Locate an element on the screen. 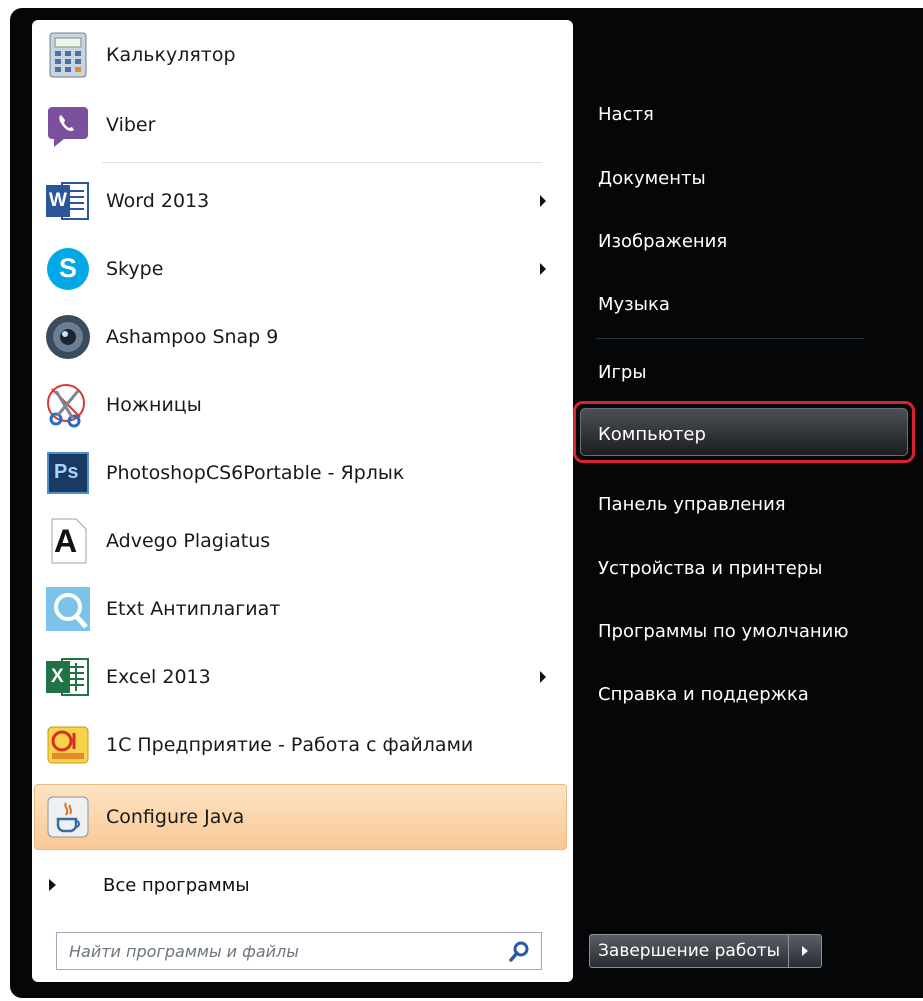  program-word: W Word 2013 is located at coordinates (301, 201).